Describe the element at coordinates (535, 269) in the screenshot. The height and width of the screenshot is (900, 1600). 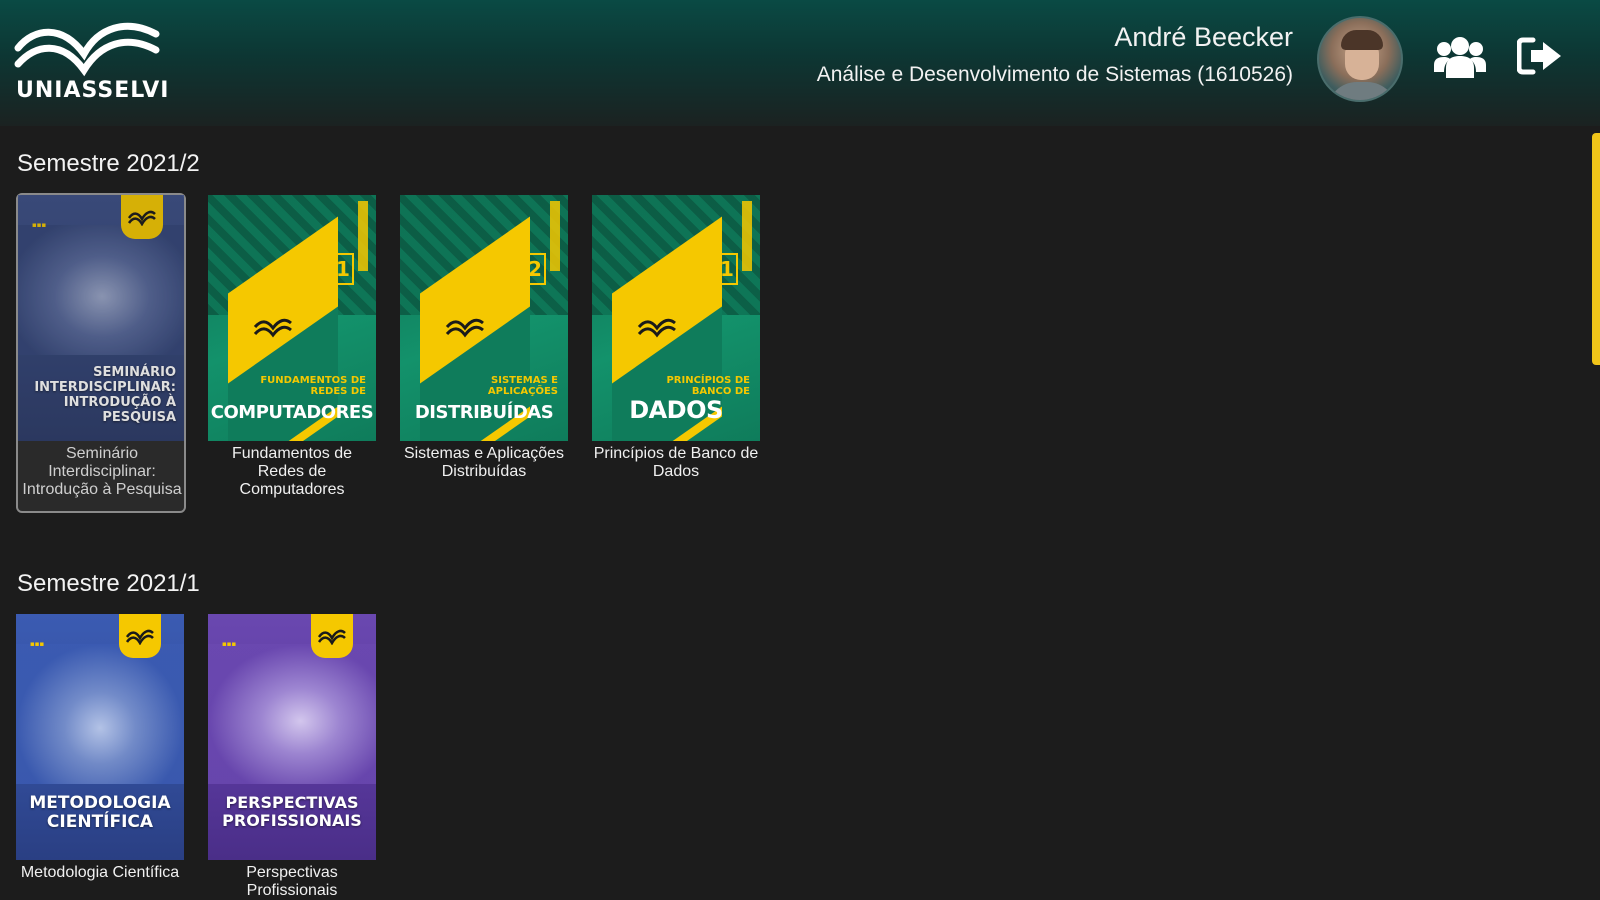
I see `cover-volume: 2` at that location.